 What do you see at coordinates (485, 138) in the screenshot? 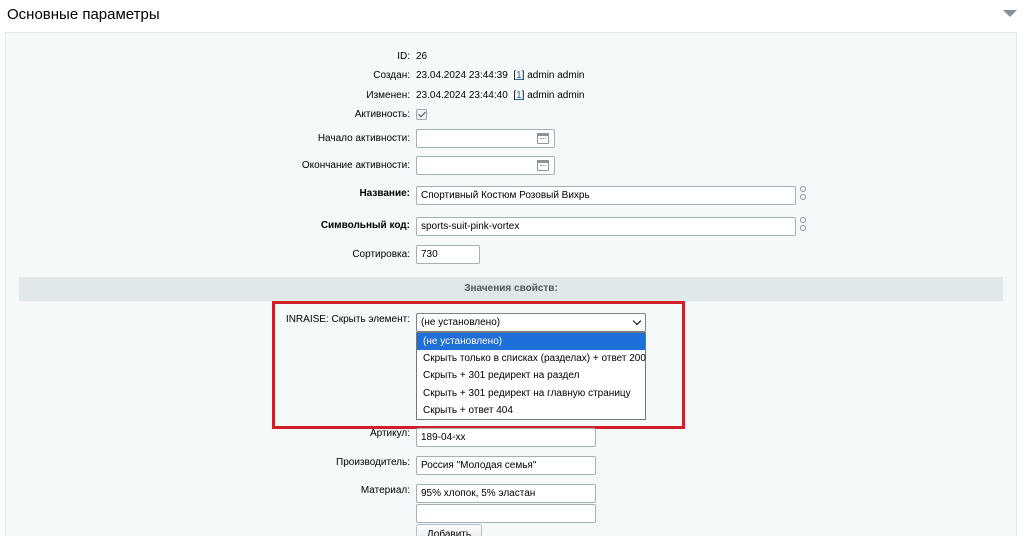
I see `active-from-input` at bounding box center [485, 138].